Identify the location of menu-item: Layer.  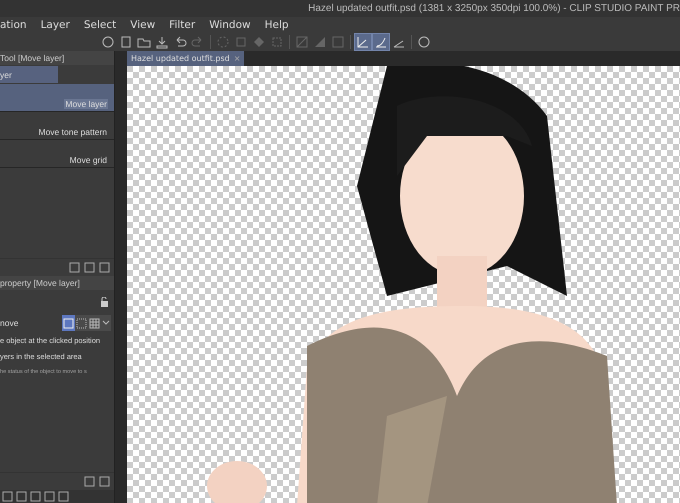
(55, 25).